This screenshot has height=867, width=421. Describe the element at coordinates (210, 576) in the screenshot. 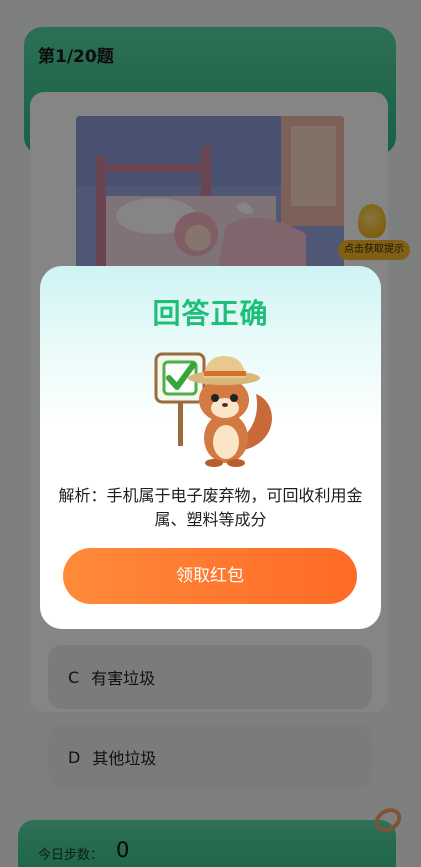

I see `claim-red-packet-button: 领取红包` at that location.